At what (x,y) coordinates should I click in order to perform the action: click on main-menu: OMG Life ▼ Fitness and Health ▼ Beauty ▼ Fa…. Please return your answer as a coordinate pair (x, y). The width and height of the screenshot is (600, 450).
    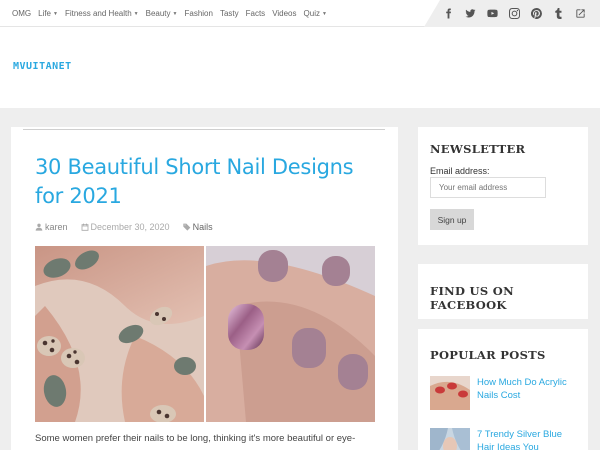
    Looking at the image, I should click on (173, 13).